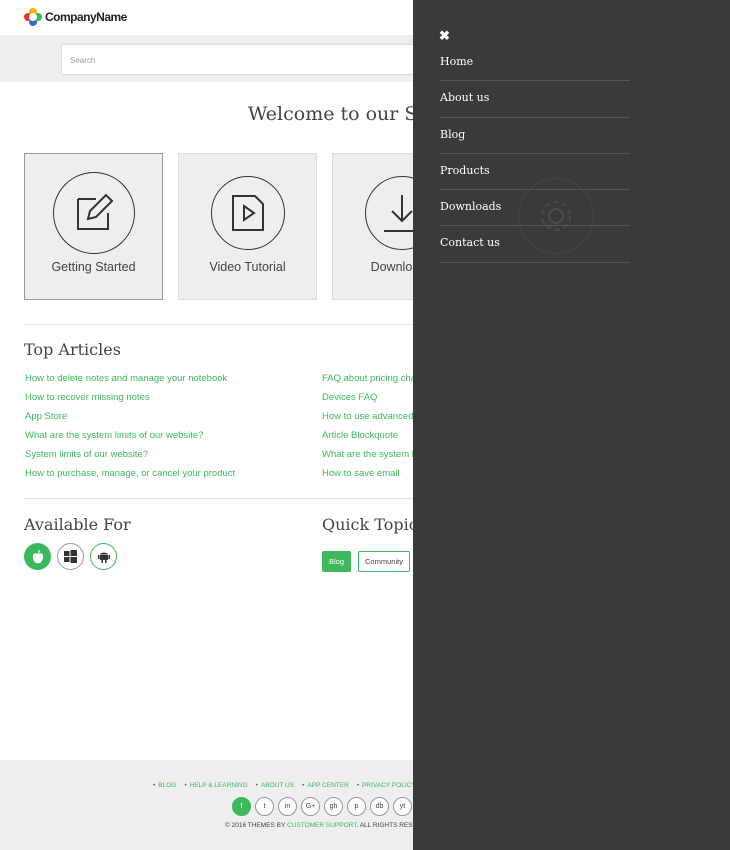  I want to click on search-placeholder: Search, so click(83, 60).